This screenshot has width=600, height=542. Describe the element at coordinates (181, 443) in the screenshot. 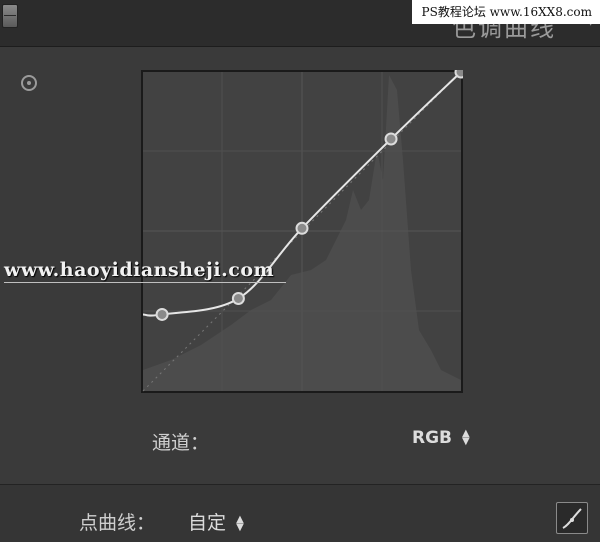

I see `channel-label: 通道：` at that location.